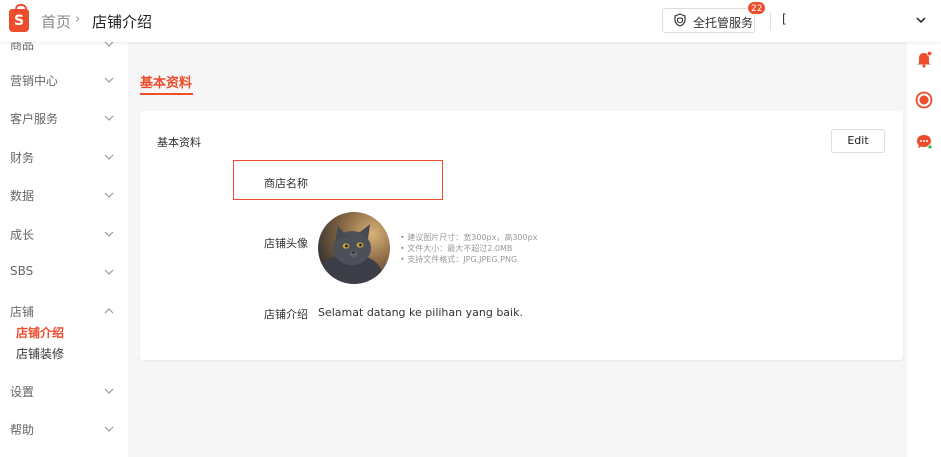  I want to click on shop-avatar-image, so click(354, 248).